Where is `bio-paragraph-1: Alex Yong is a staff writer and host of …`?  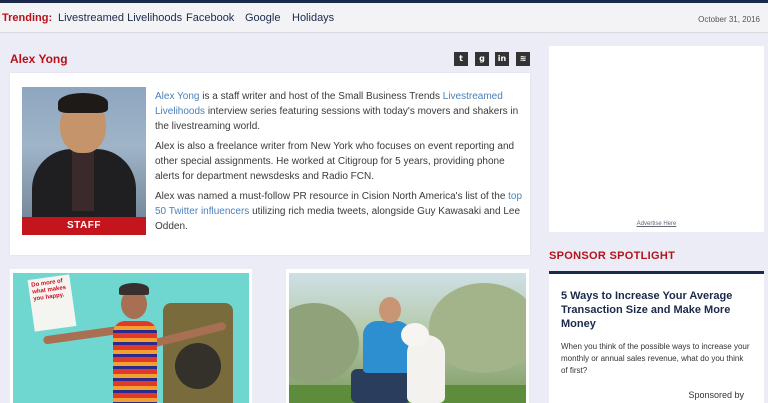
bio-paragraph-1: Alex Yong is a staff writer and host of … is located at coordinates (337, 111).